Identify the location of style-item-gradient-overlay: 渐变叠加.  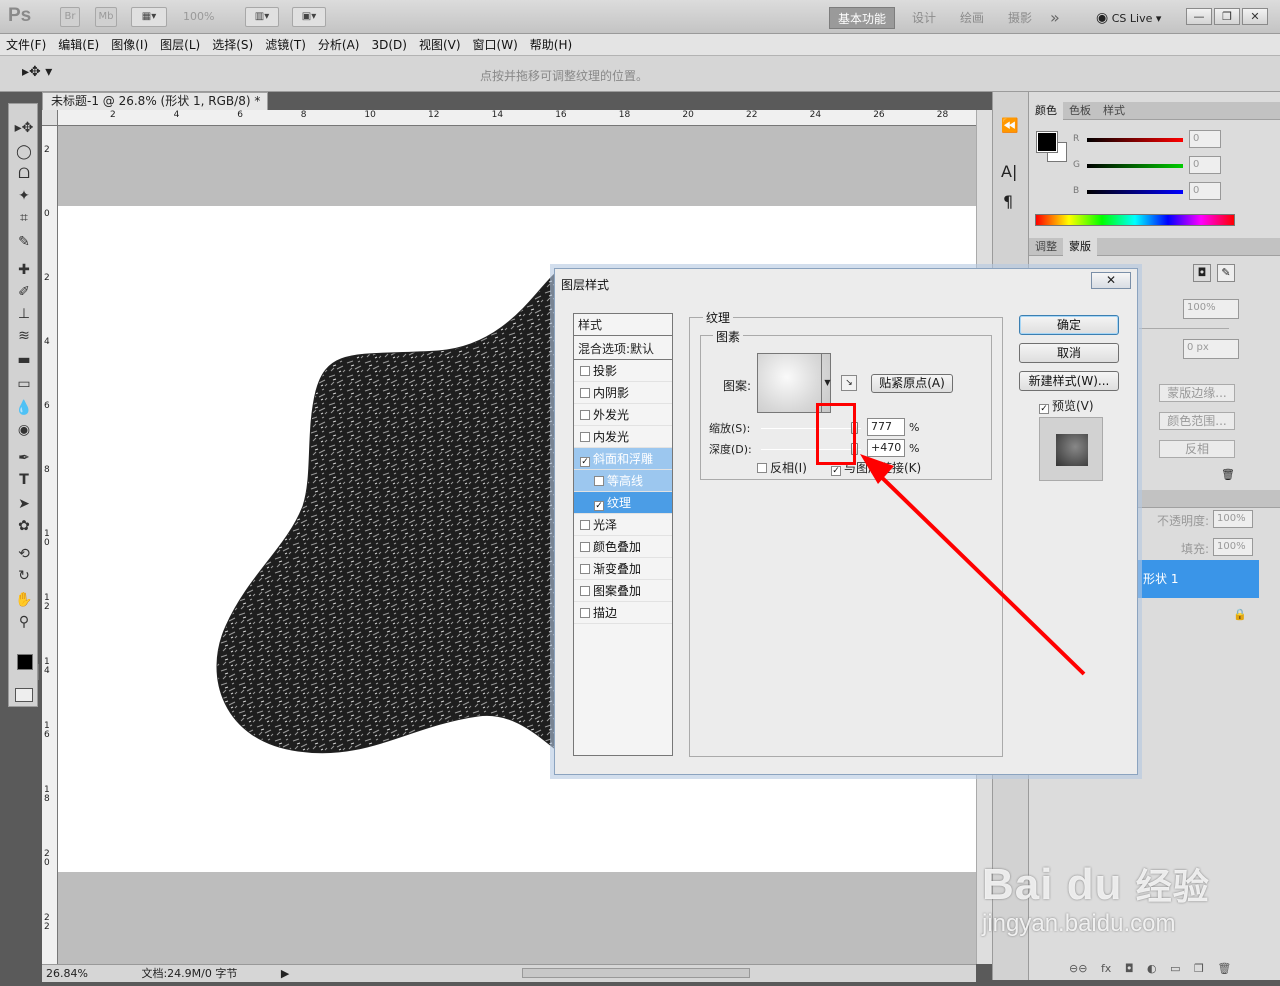
(623, 569).